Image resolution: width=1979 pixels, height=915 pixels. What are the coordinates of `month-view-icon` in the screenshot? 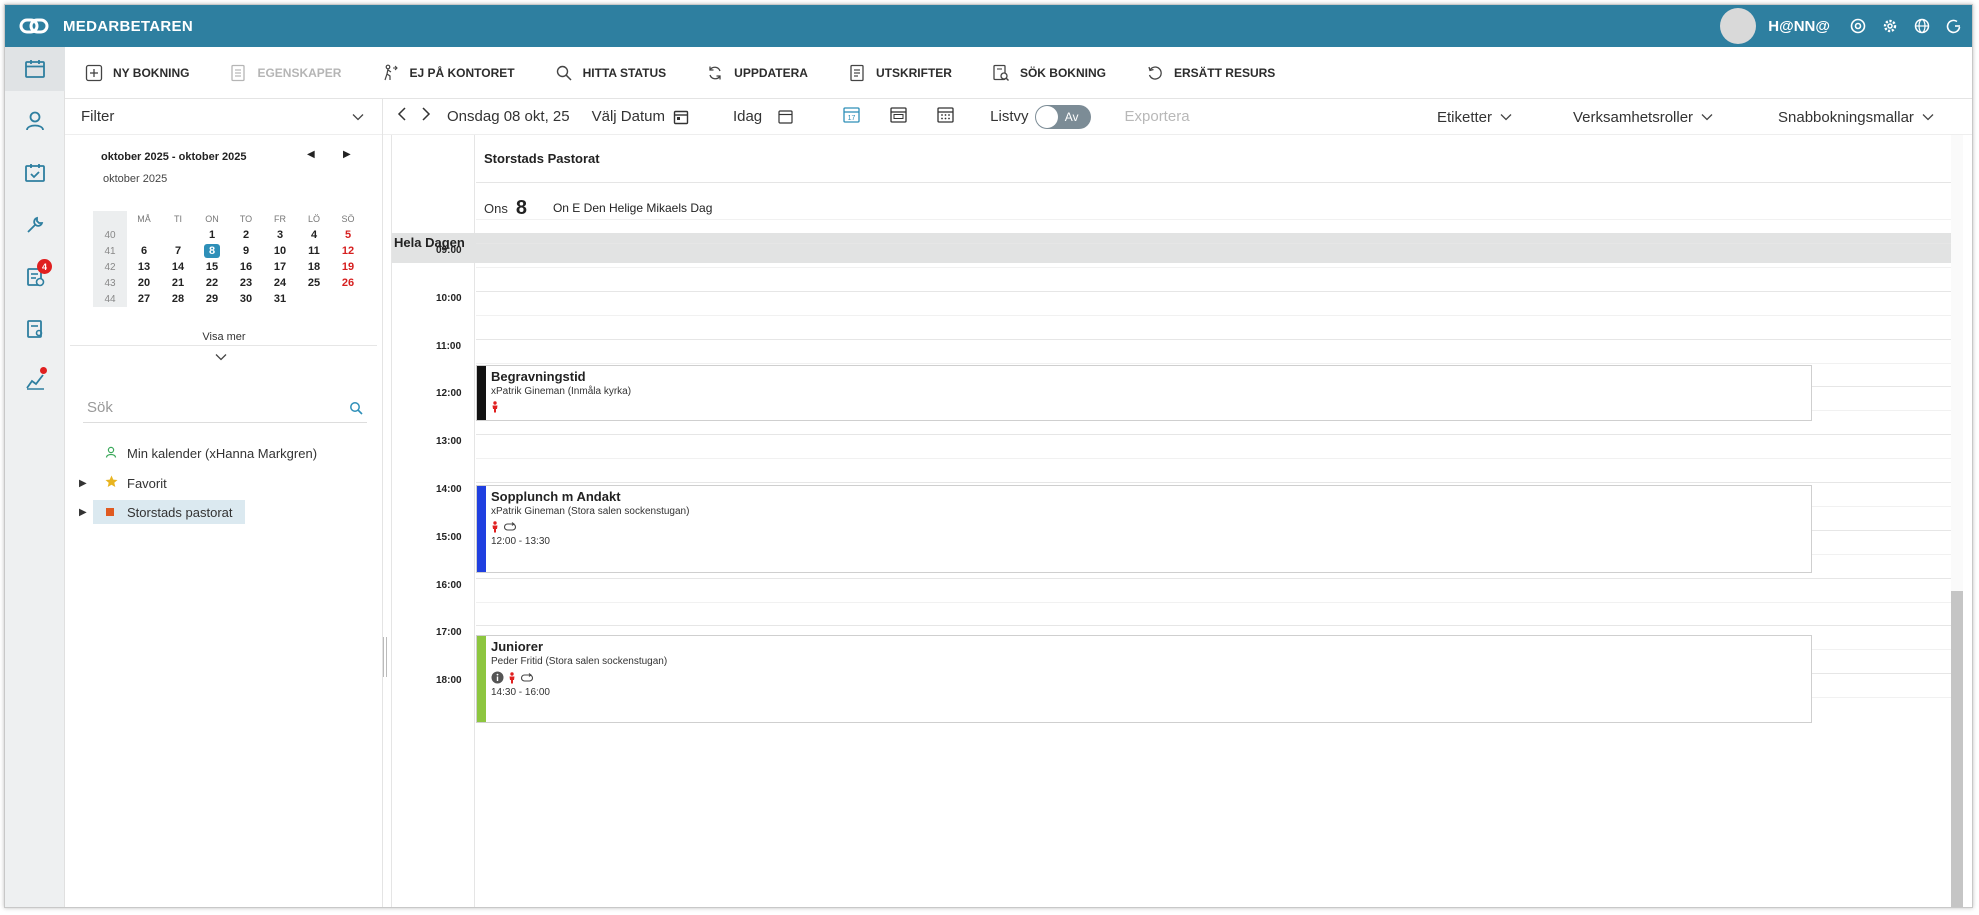 It's located at (945, 116).